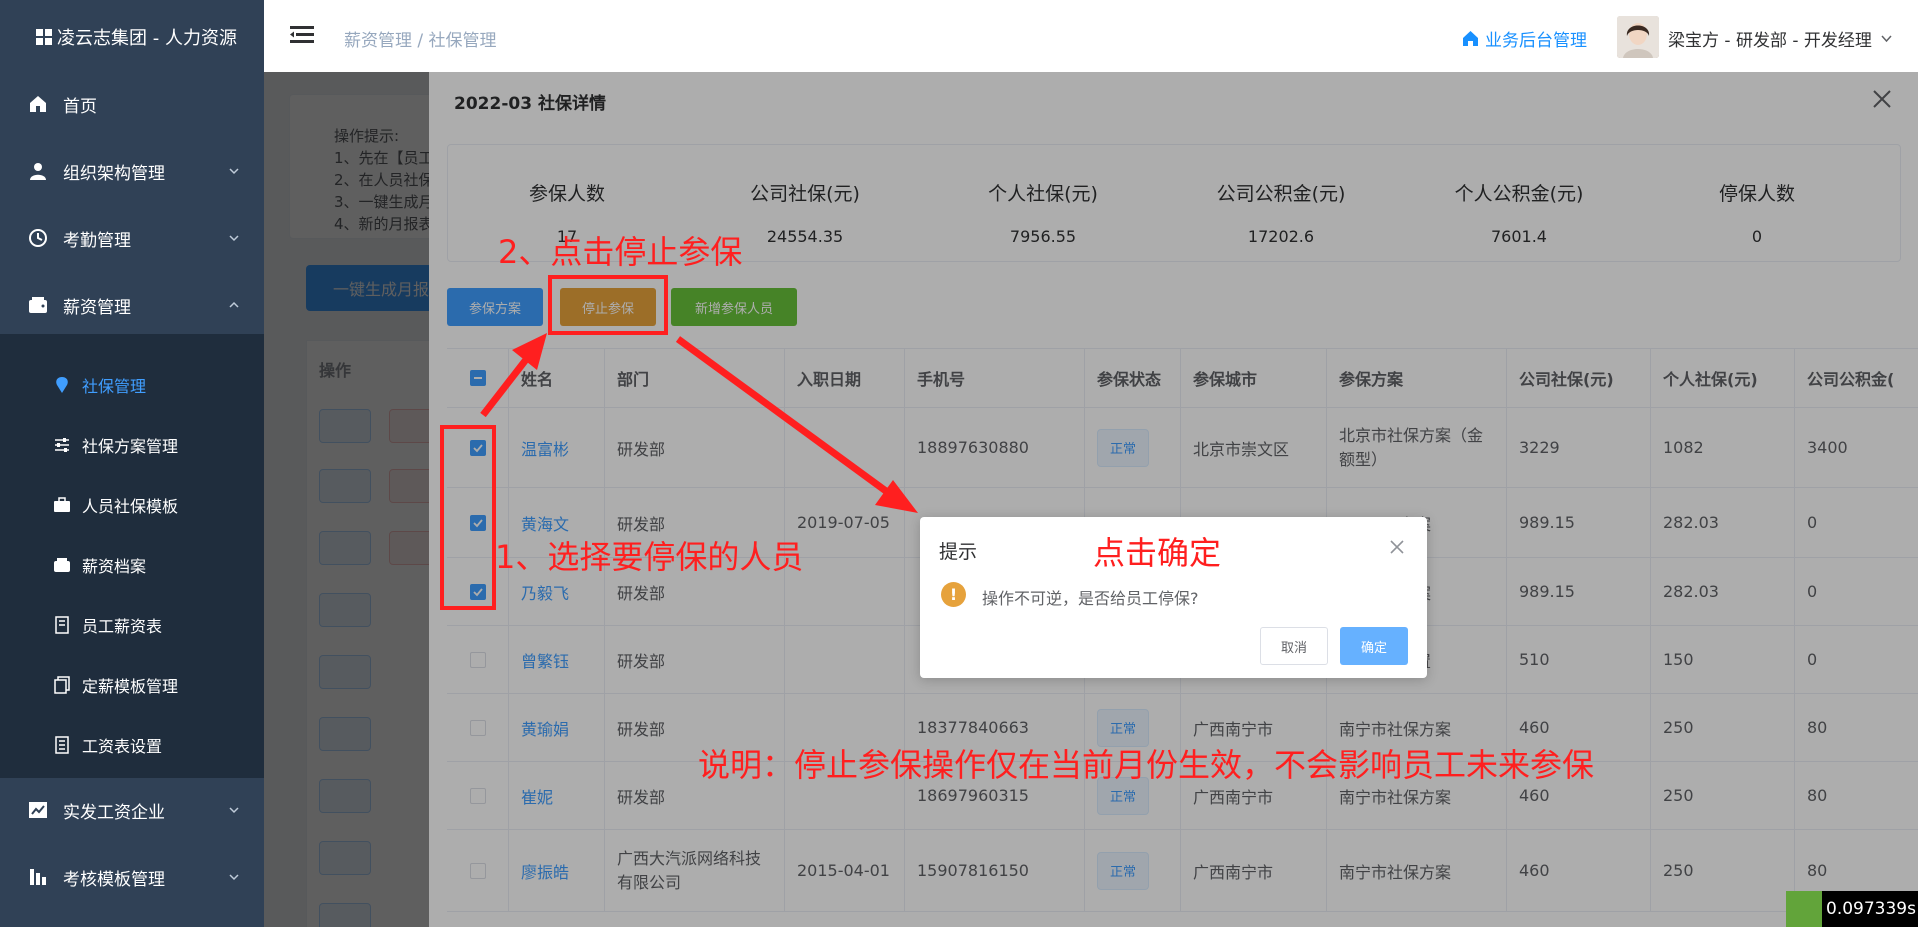  I want to click on sidebar-subitem-label: 人员社保模板, so click(130, 506).